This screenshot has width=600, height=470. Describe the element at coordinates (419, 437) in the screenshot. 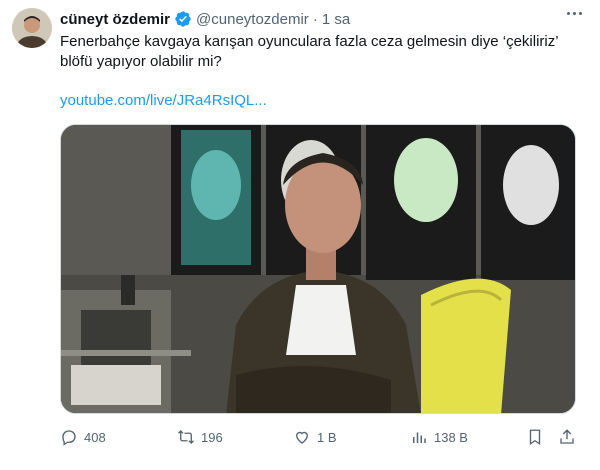

I see `views-icon` at that location.